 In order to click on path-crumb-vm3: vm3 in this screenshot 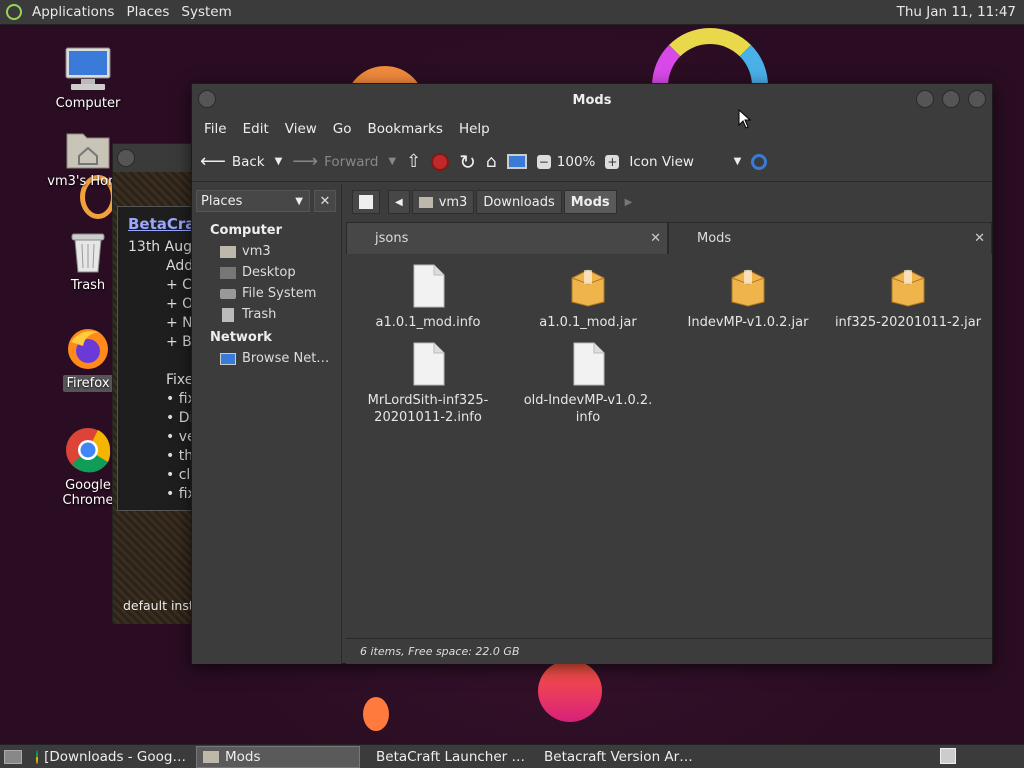, I will do `click(443, 202)`.